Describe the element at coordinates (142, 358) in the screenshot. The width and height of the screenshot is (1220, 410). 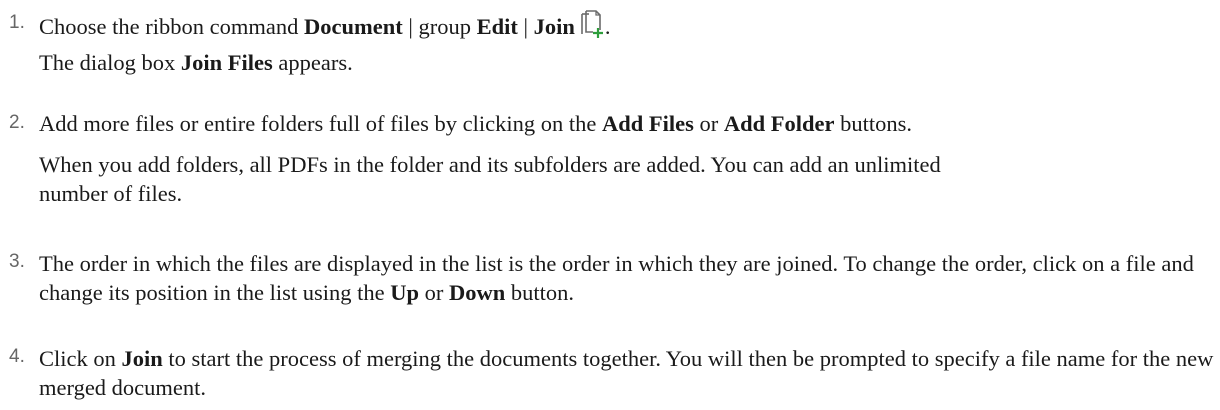
I see `button-name-join: Join` at that location.